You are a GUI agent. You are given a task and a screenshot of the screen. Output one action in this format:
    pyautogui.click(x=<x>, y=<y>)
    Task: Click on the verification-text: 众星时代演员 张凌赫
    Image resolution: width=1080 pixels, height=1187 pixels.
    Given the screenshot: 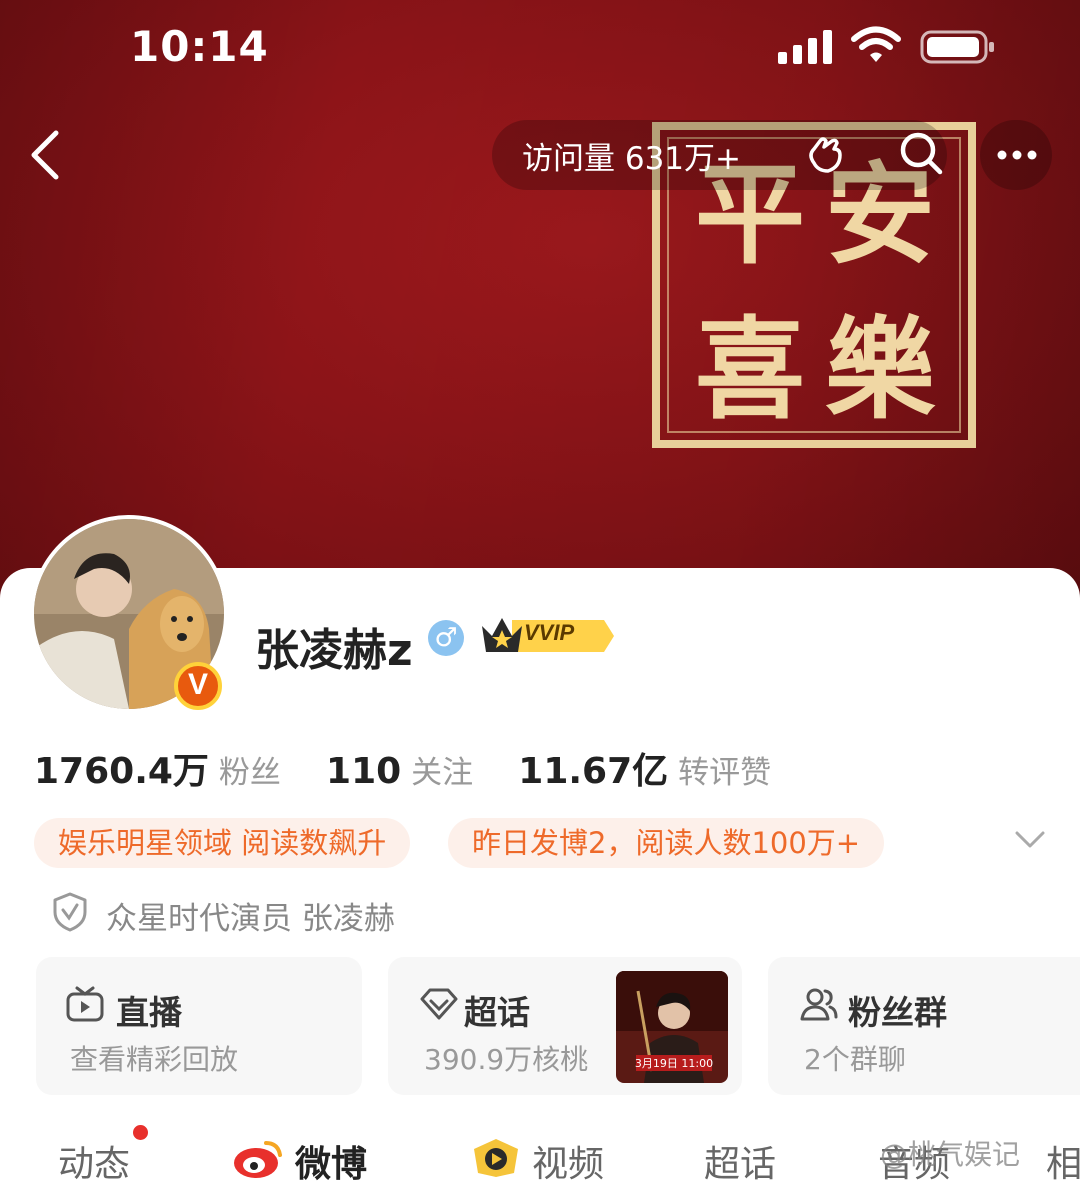 What is the action you would take?
    pyautogui.click(x=250, y=919)
    